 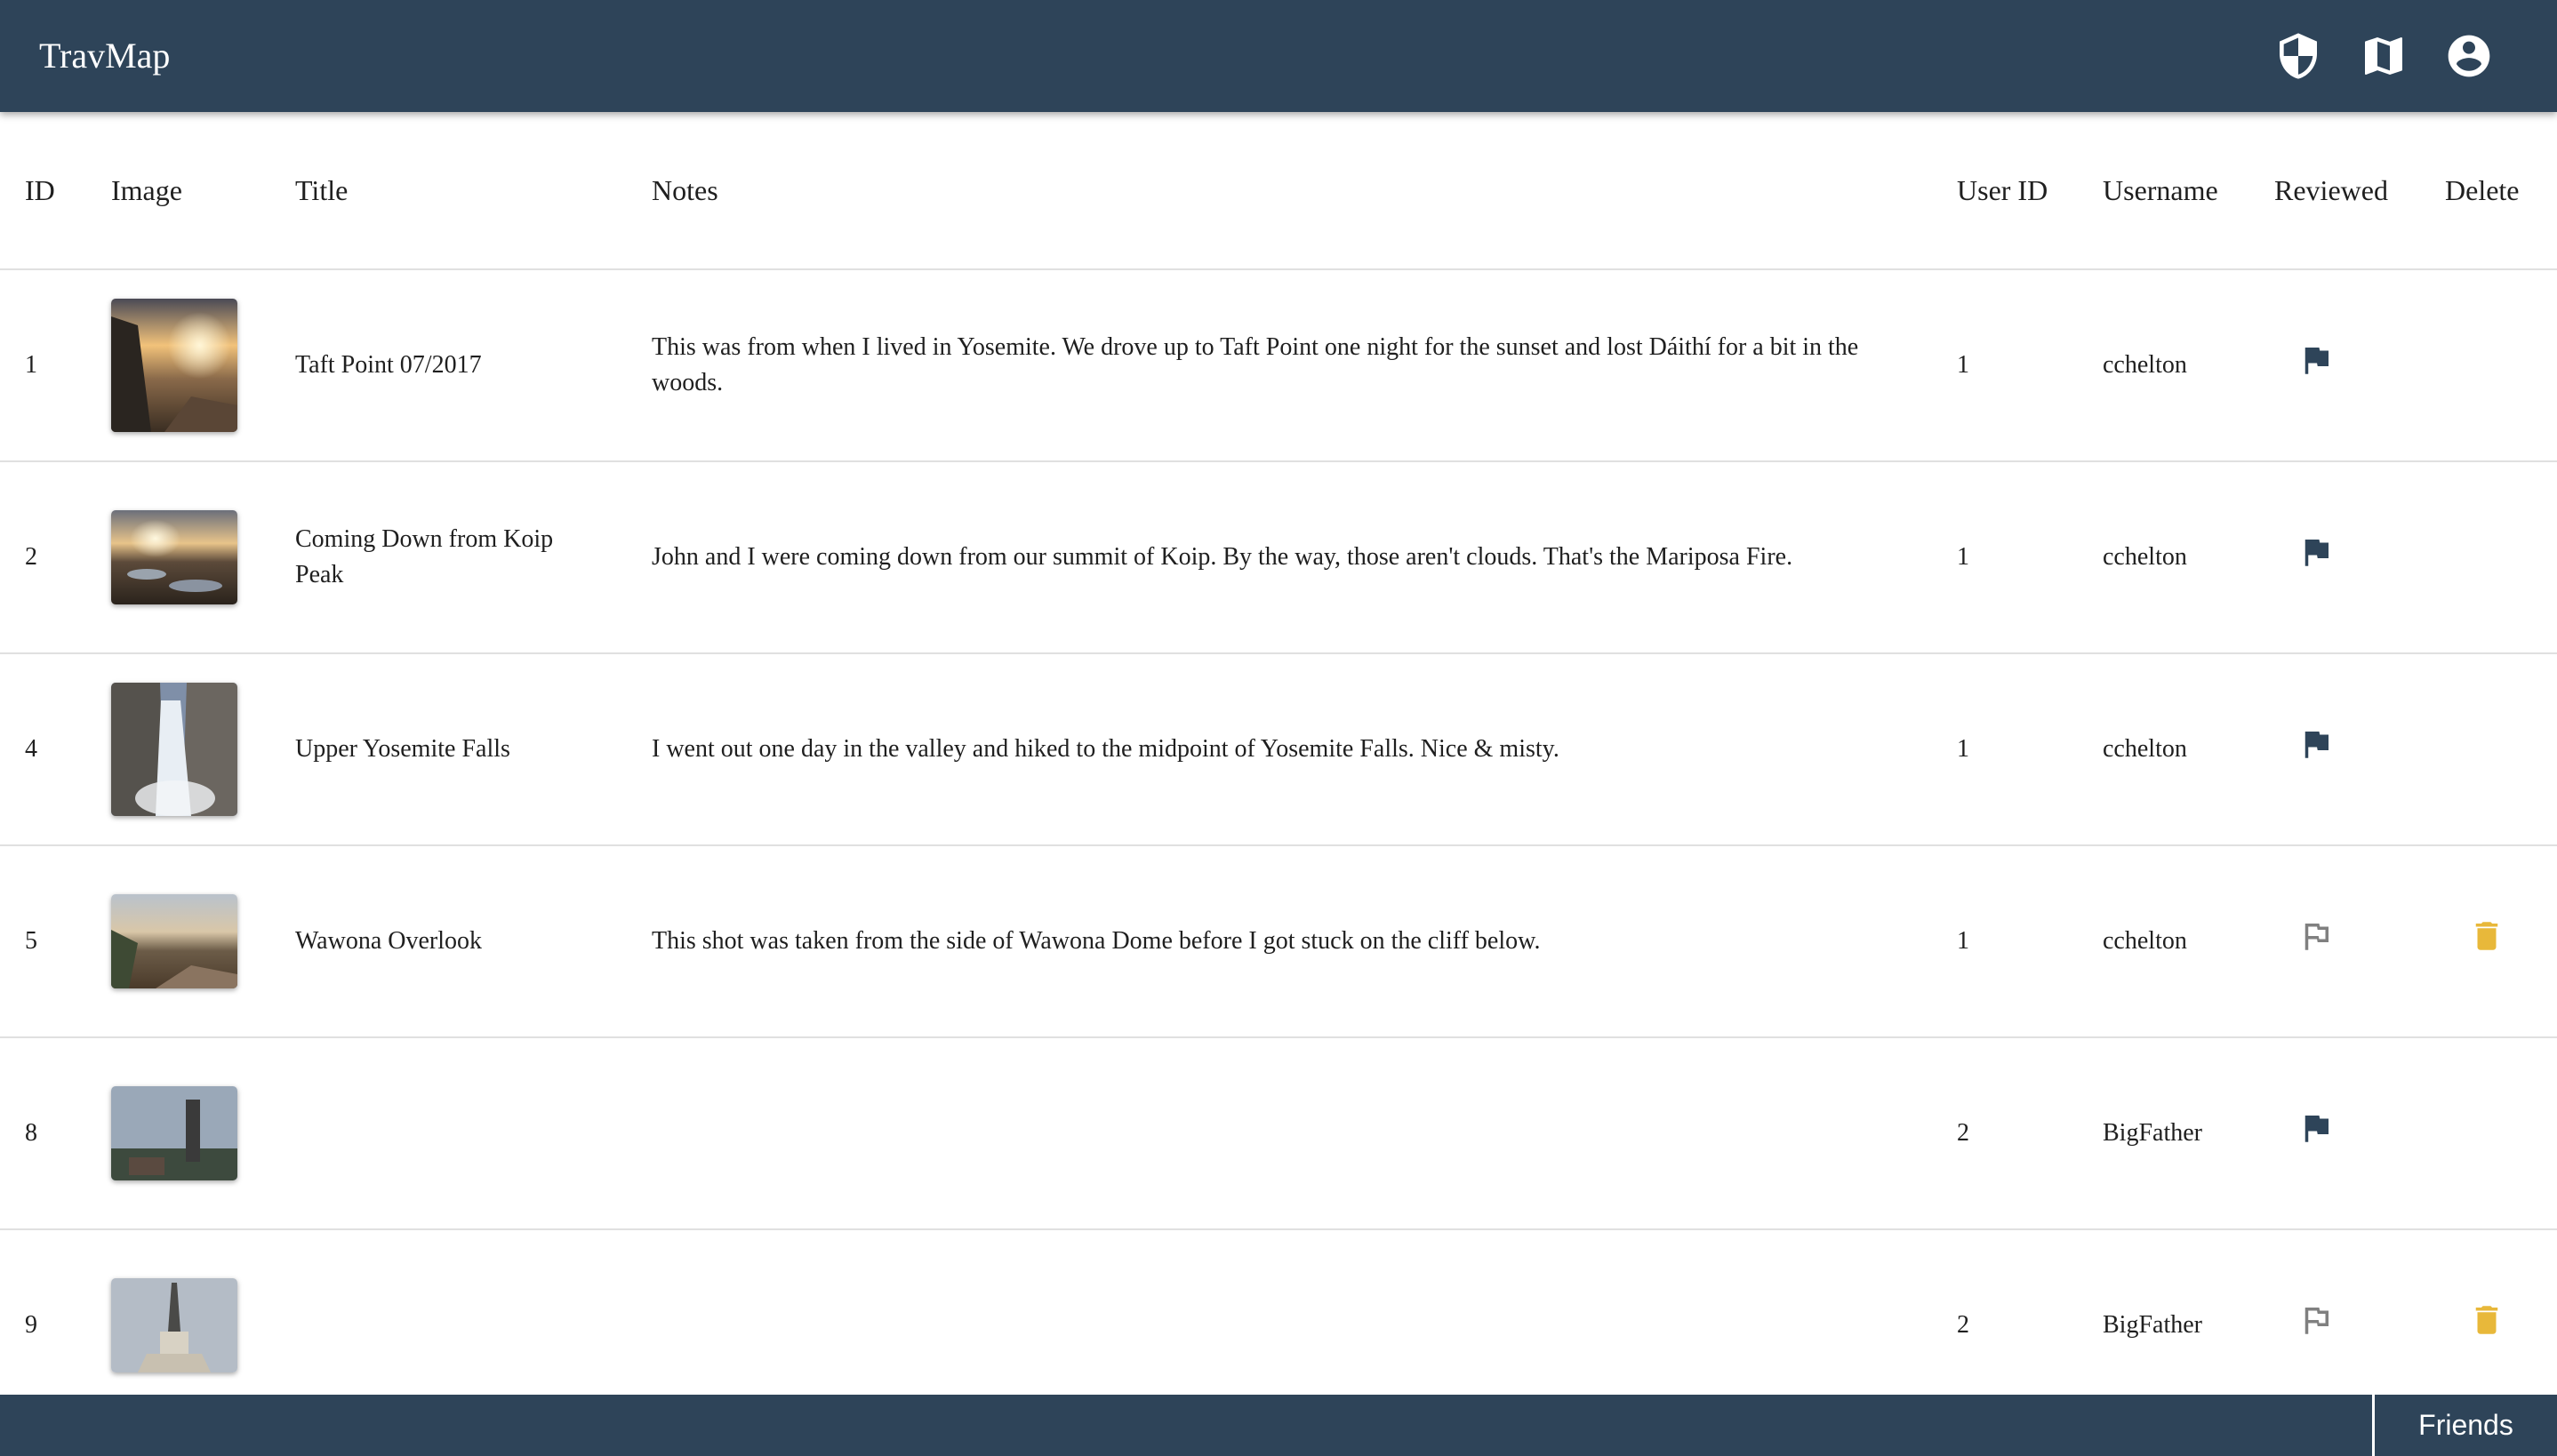 What do you see at coordinates (2488, 191) in the screenshot?
I see `column-header-delete: Delete` at bounding box center [2488, 191].